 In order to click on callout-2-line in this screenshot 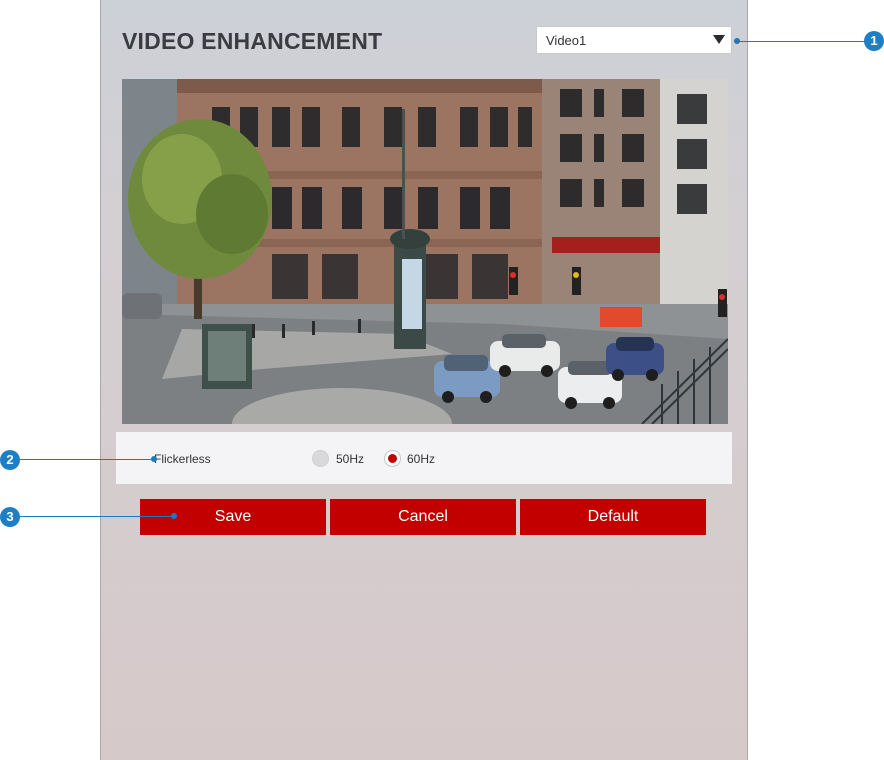, I will do `click(87, 459)`.